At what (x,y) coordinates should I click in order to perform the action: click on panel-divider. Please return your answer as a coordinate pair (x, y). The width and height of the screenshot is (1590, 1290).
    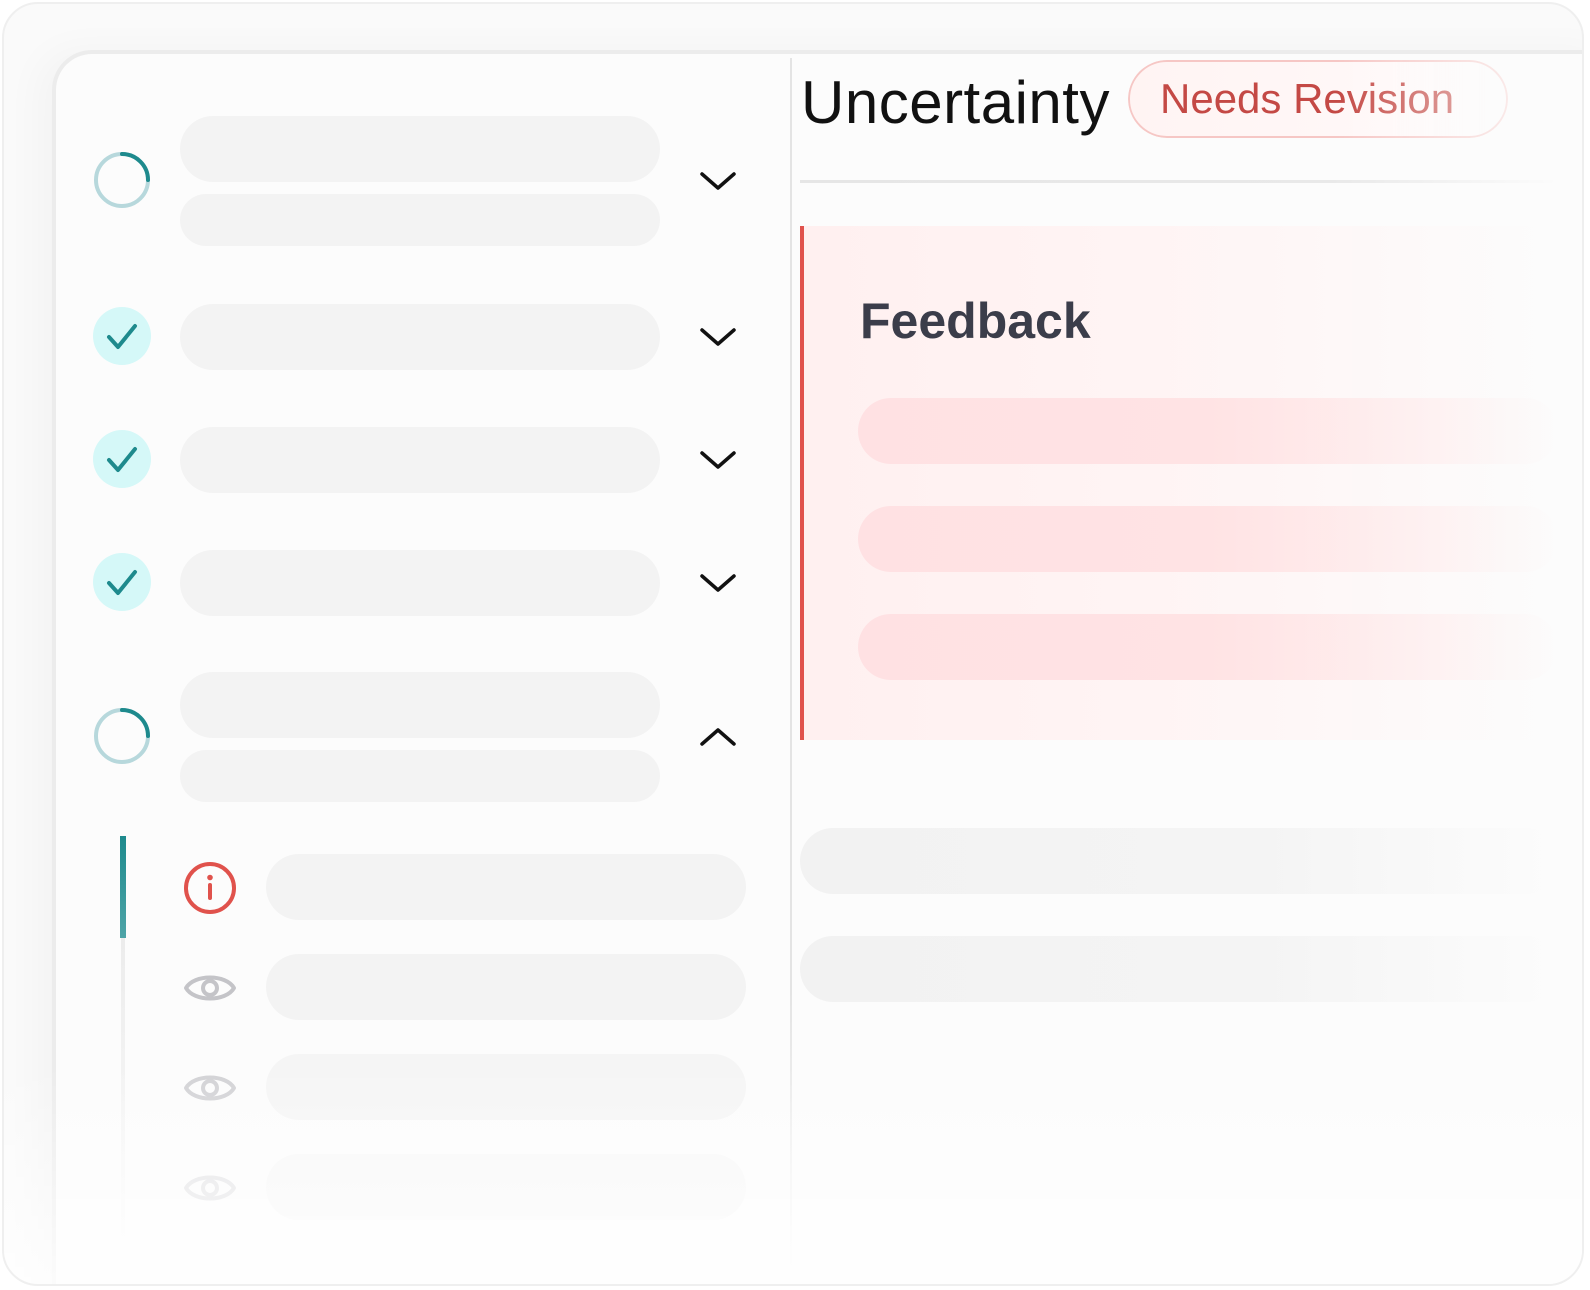
    Looking at the image, I should click on (791, 671).